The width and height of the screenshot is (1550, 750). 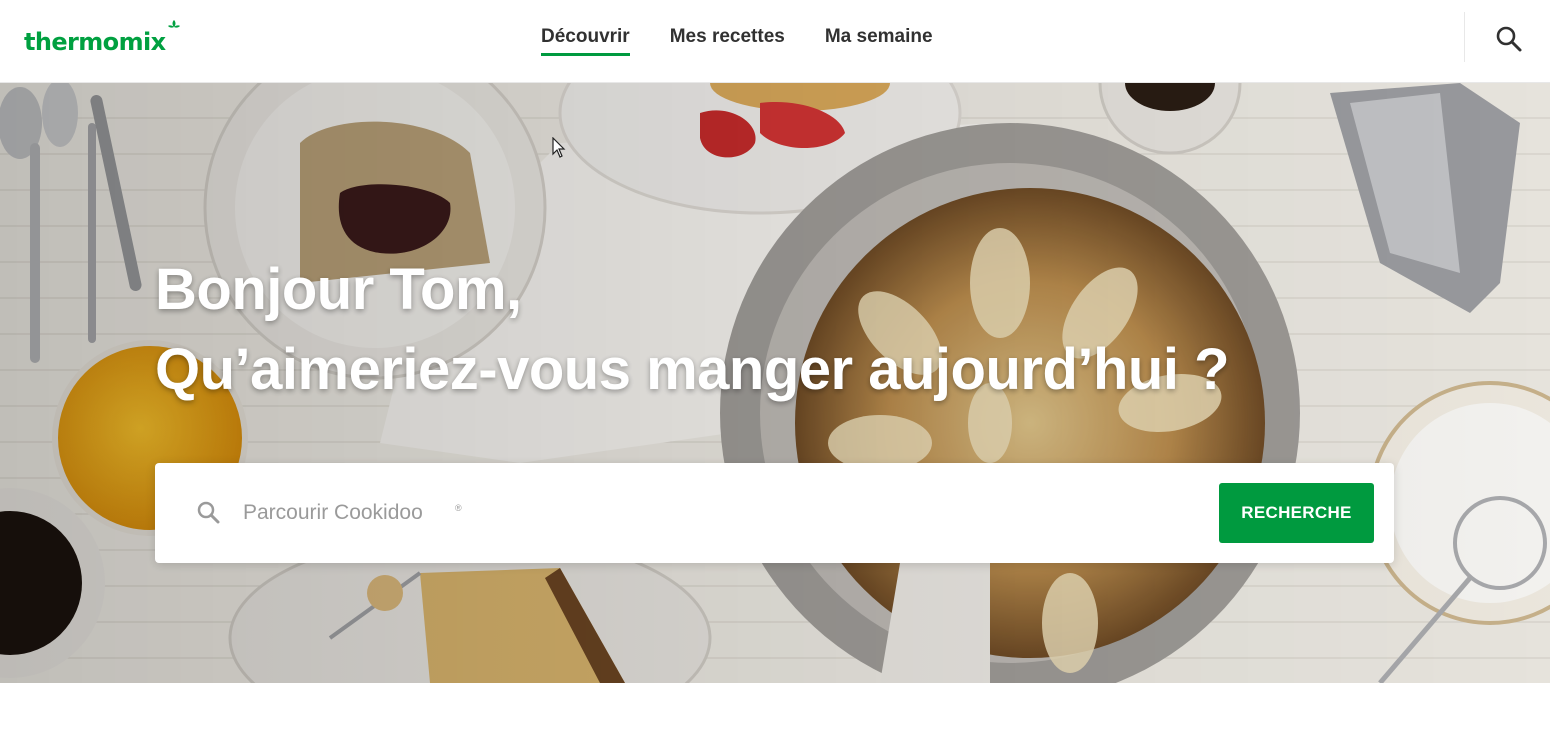 I want to click on leaf-icon, so click(x=174, y=24).